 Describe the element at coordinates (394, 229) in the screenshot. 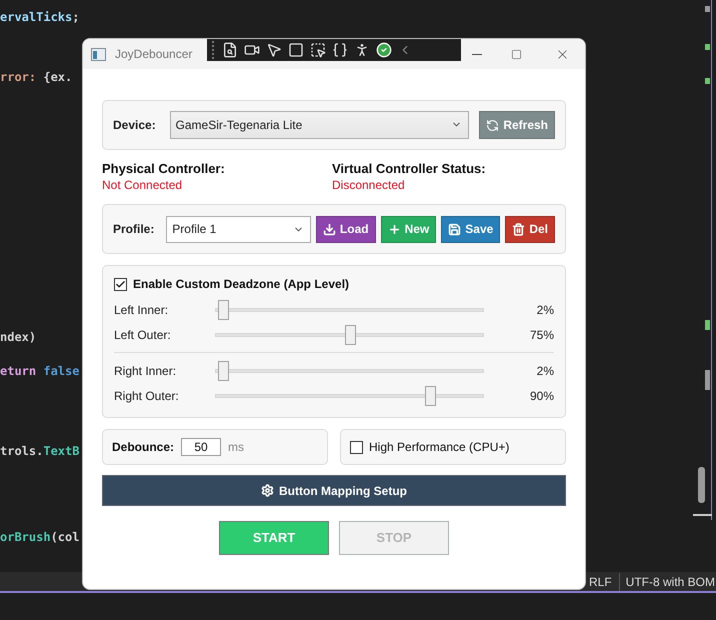

I see `plus-icon` at that location.